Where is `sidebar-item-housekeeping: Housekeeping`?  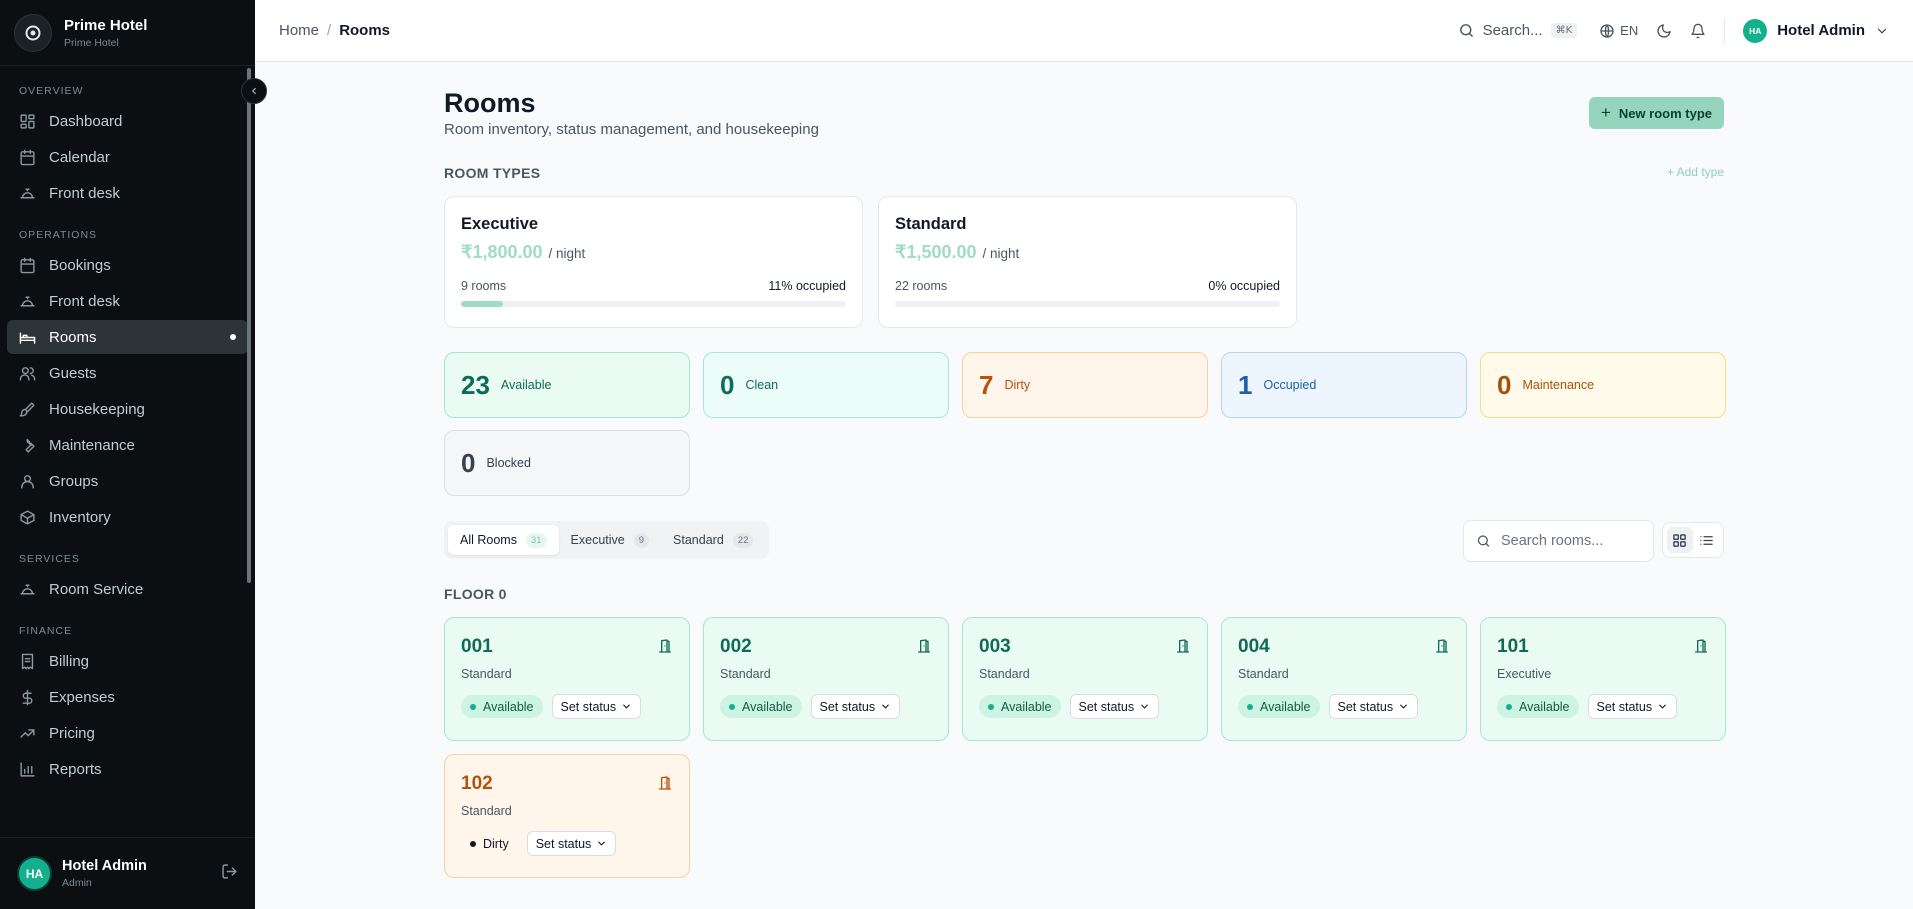
sidebar-item-housekeeping: Housekeeping is located at coordinates (127, 409).